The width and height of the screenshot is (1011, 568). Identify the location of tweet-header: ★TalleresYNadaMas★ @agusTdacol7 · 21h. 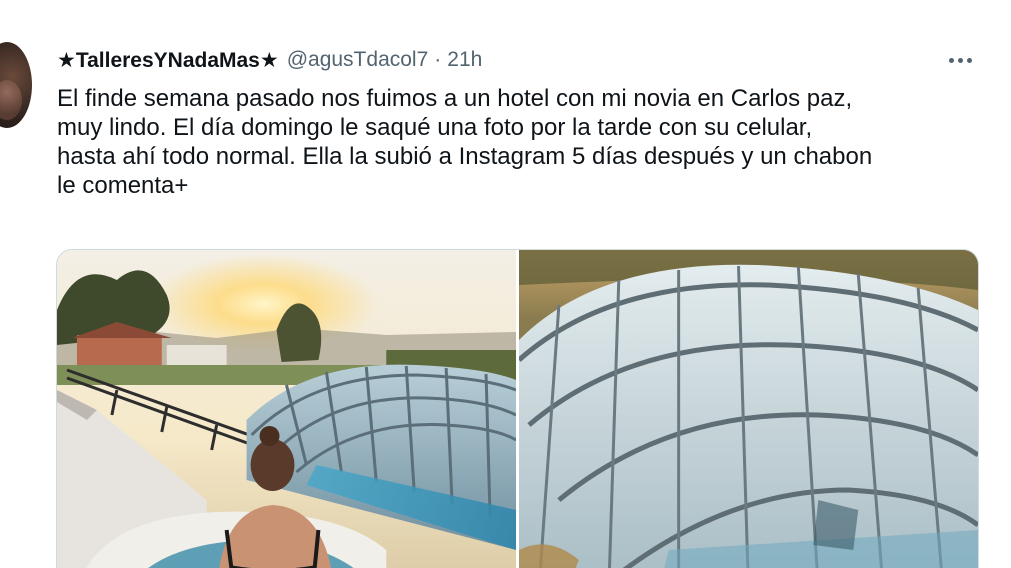
(269, 60).